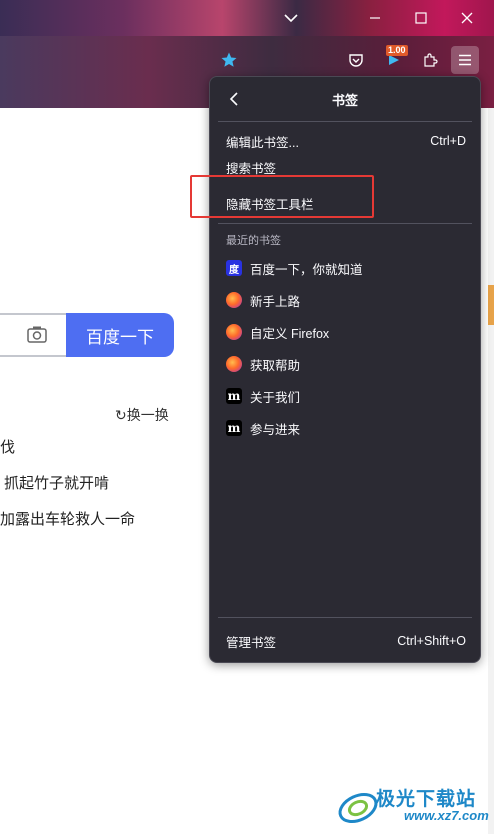 The height and width of the screenshot is (834, 494). I want to click on news-item: 抓起竹子就开啃, so click(56, 482).